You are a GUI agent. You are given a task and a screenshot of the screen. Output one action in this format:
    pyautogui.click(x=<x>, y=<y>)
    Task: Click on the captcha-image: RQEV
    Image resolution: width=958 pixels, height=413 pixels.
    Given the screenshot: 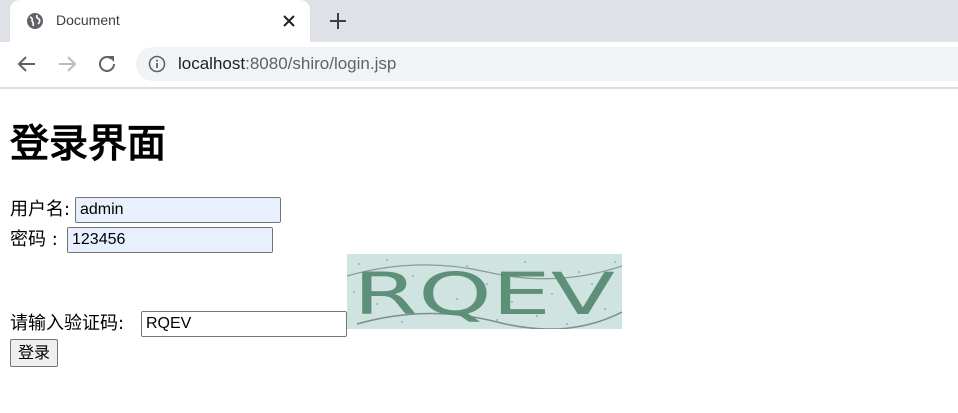 What is the action you would take?
    pyautogui.click(x=484, y=291)
    